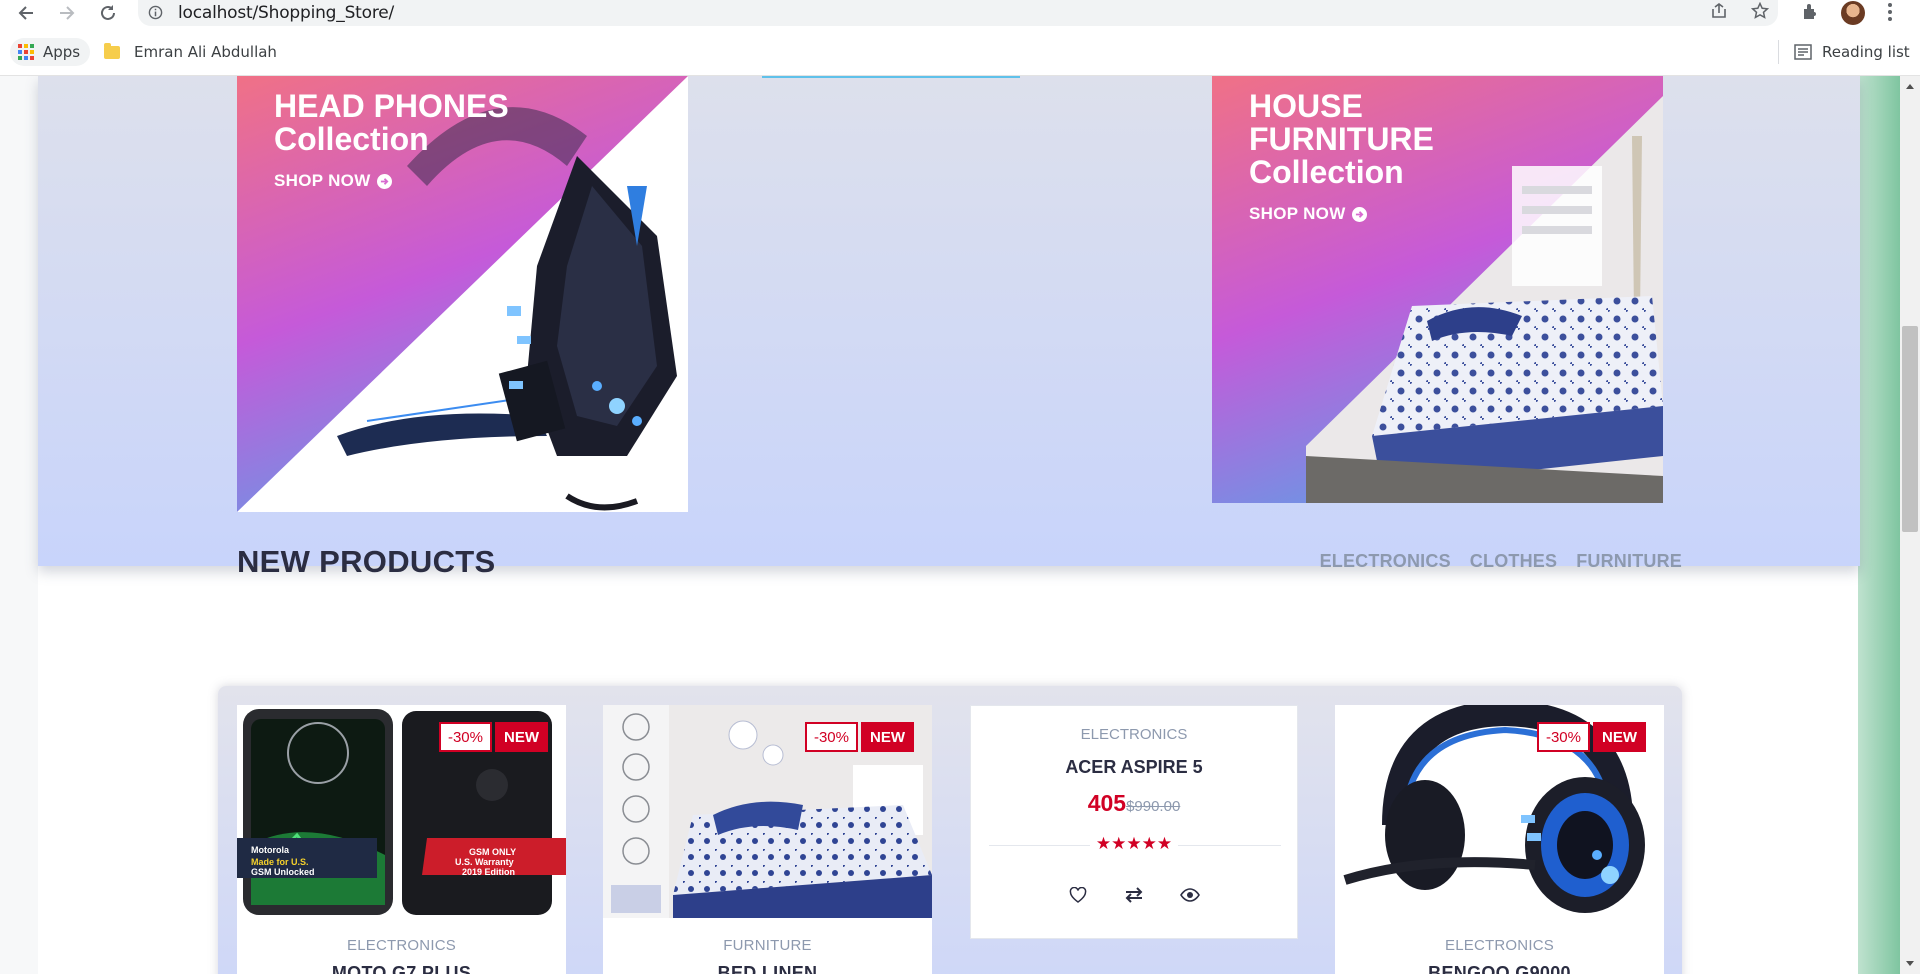 Image resolution: width=1920 pixels, height=974 pixels. I want to click on heart-icon, so click(1078, 895).